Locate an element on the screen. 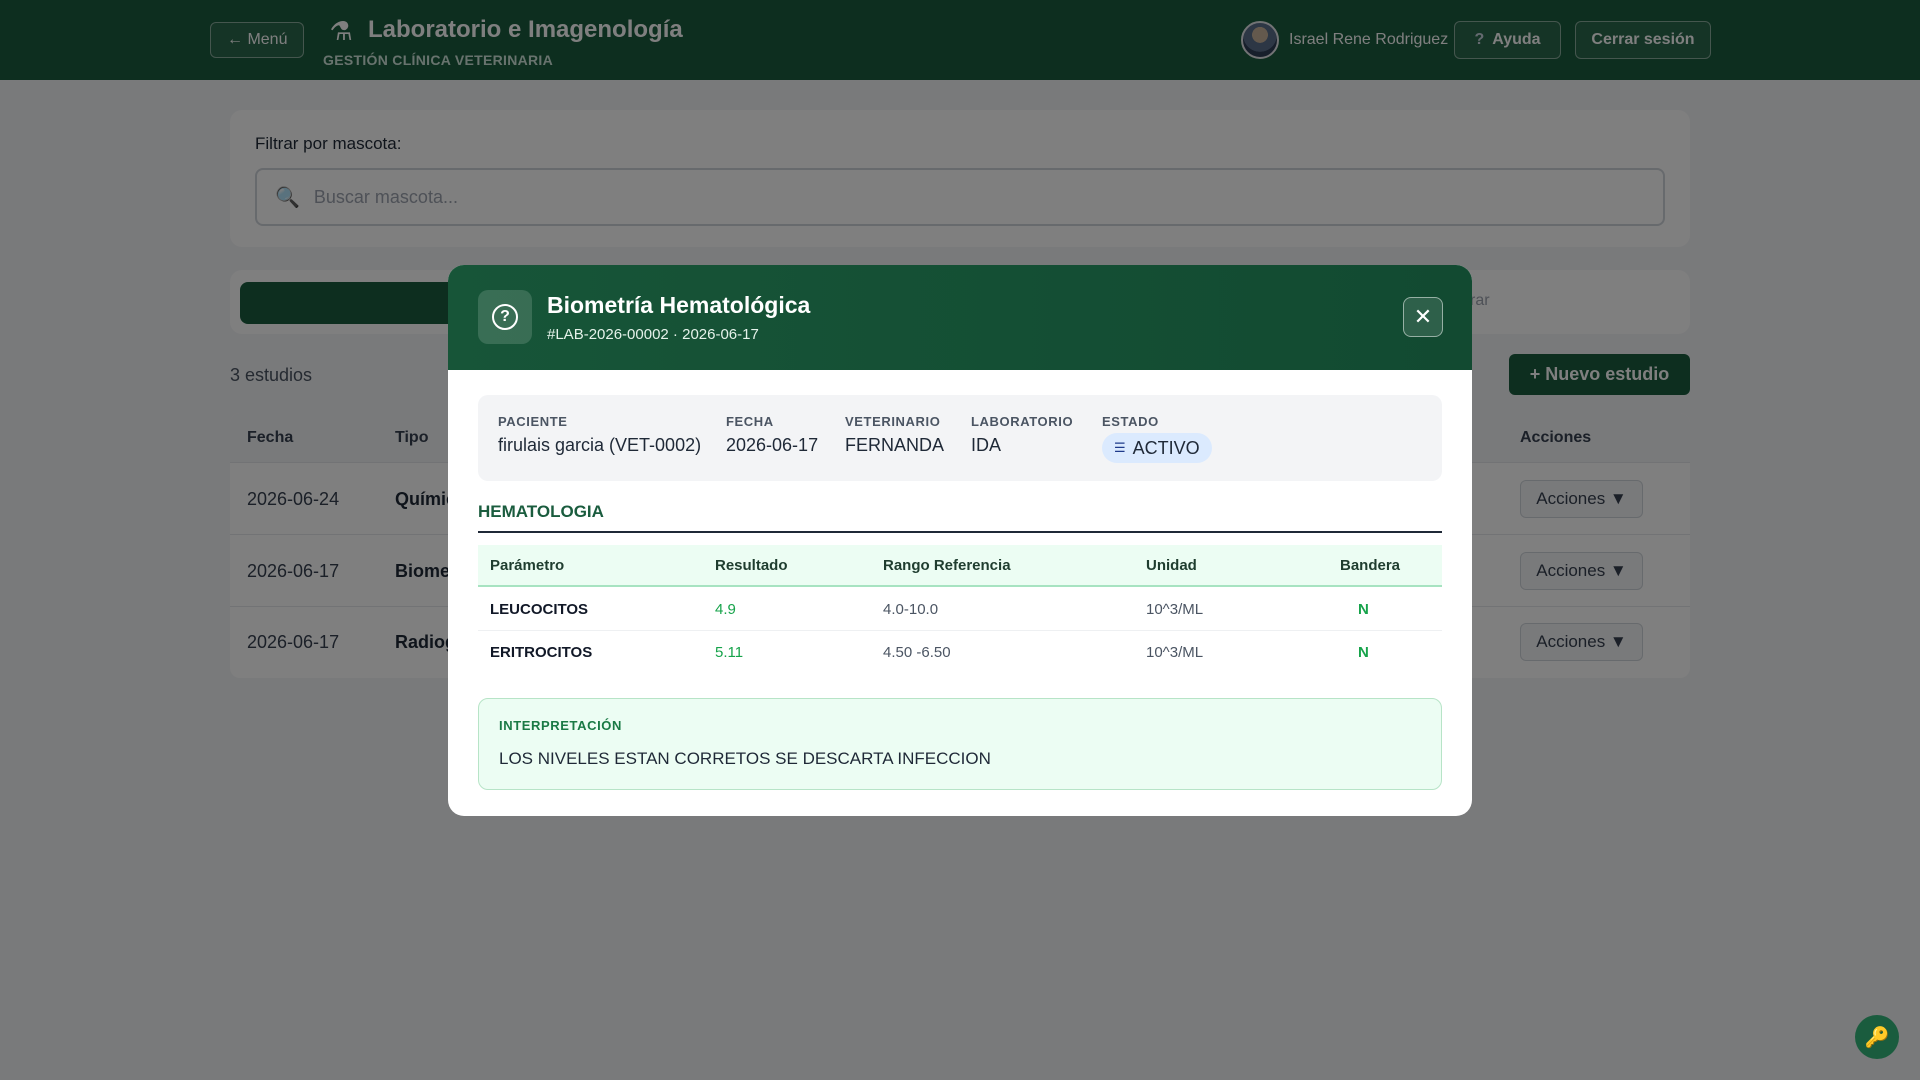 This screenshot has height=1080, width=1920. info-date: FECHA 2026-06-17 is located at coordinates (772, 435).